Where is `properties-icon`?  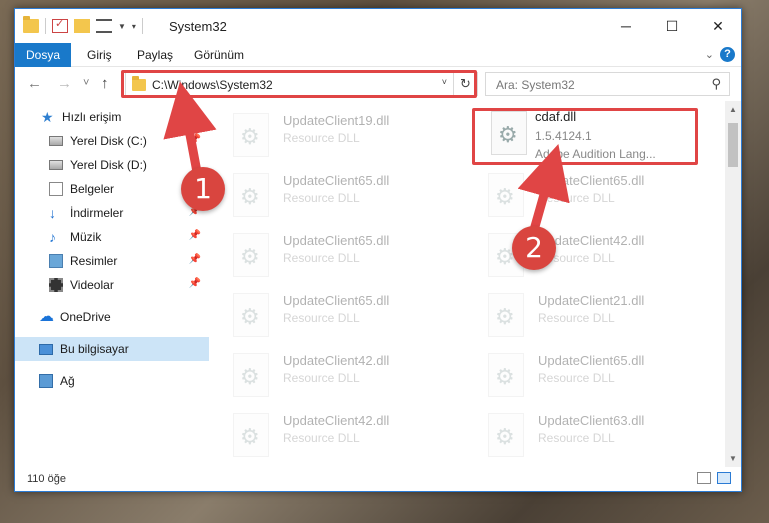
properties-icon is located at coordinates (60, 25).